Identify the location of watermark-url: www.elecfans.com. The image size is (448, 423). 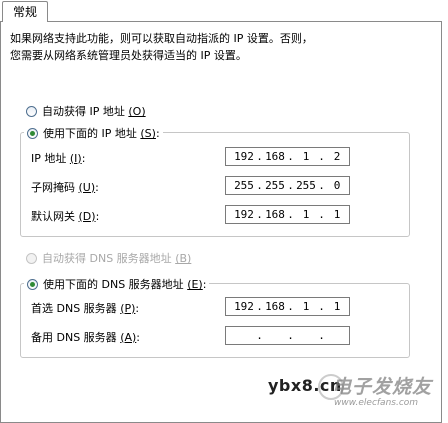
(376, 403).